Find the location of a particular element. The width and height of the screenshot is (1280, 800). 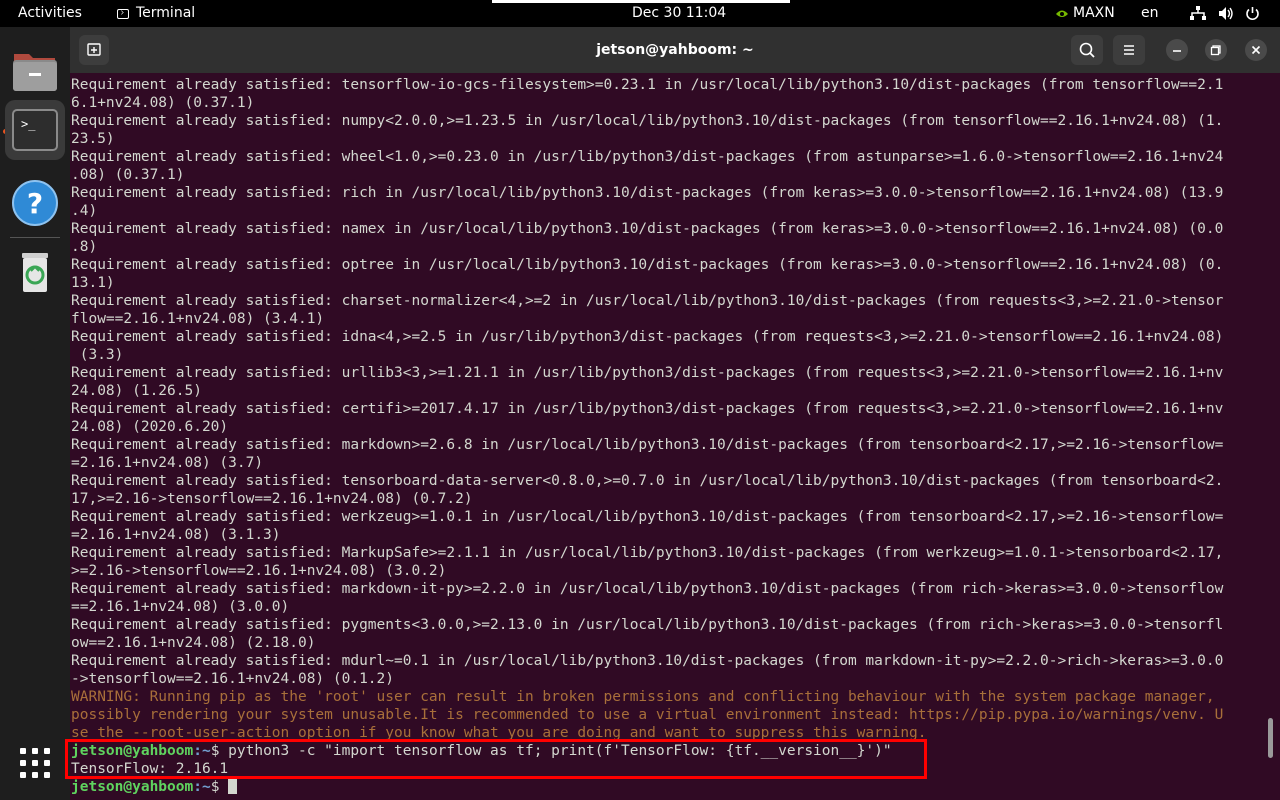

trash-icon is located at coordinates (35, 272).